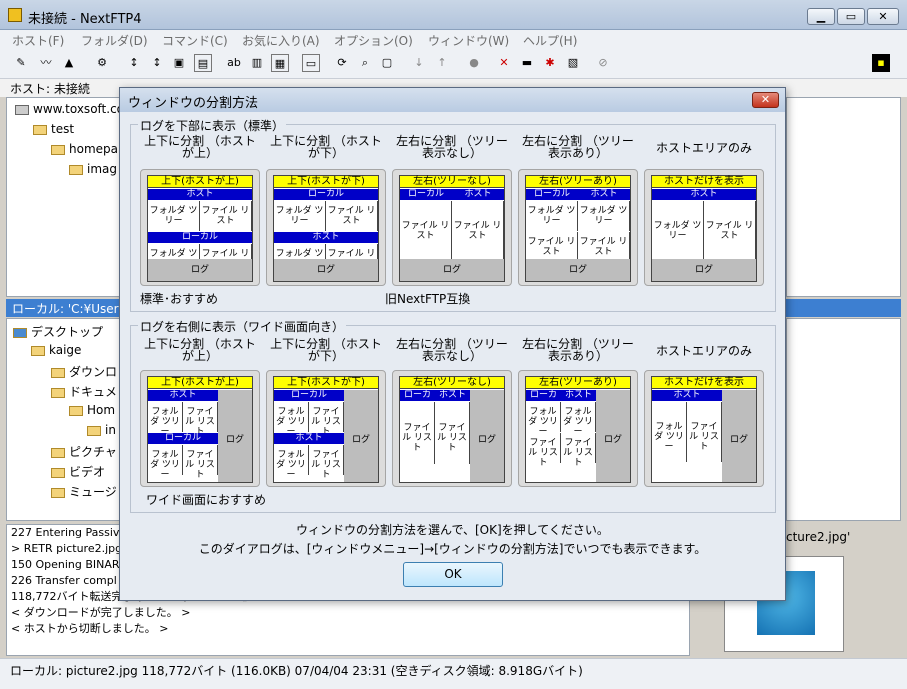 The width and height of the screenshot is (907, 689). Describe the element at coordinates (93, 169) in the screenshot. I see `tree-item: imag` at that location.